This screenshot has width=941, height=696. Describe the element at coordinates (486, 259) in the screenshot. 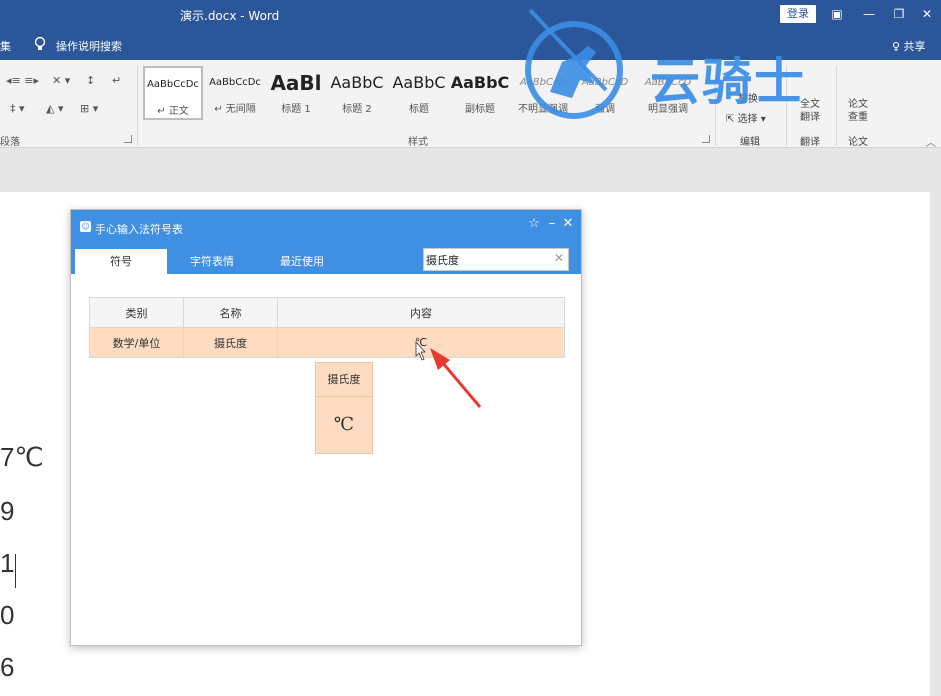

I see `symbol-search-input` at that location.